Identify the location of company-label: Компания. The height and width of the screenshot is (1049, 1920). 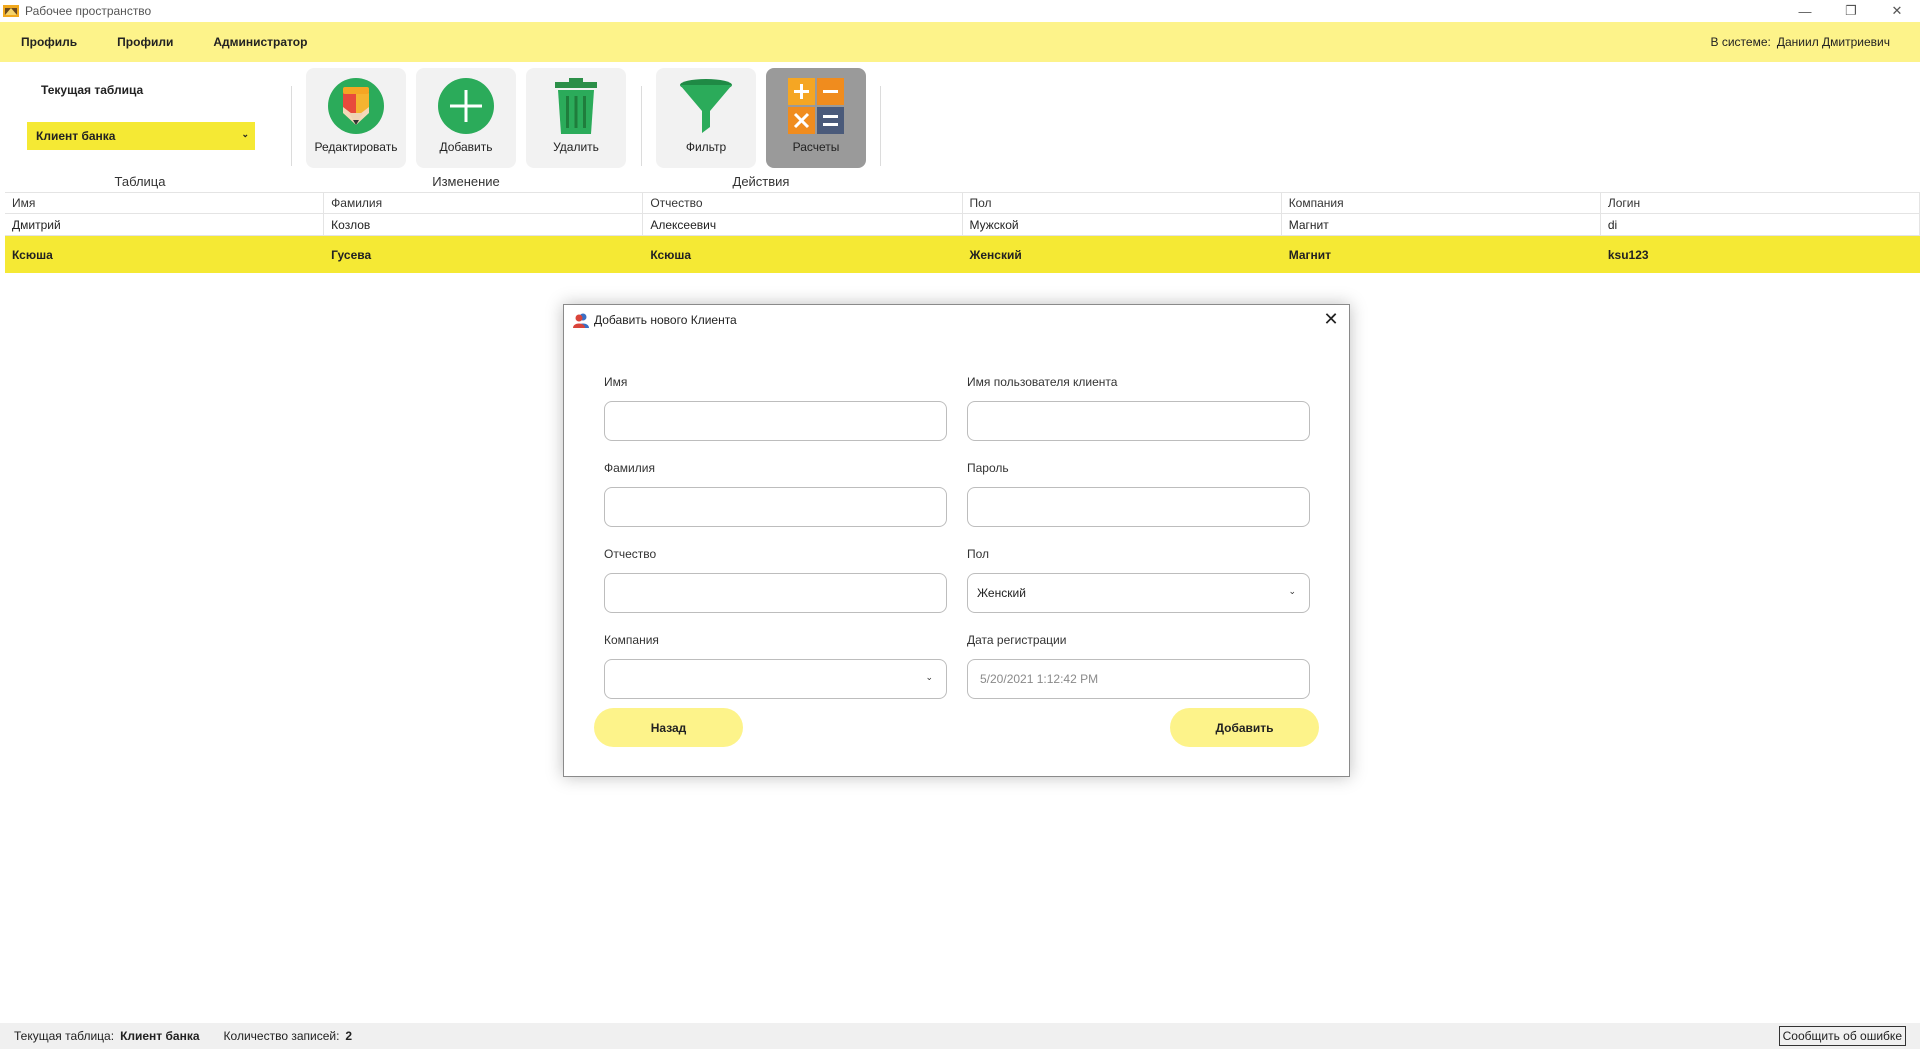
(631, 640).